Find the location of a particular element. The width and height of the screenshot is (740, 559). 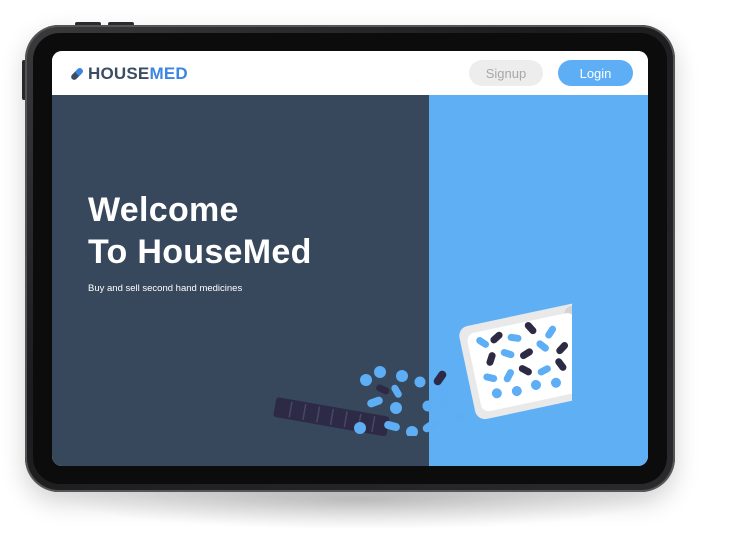

hero-subtitle: Buy and sell second hand medicines is located at coordinates (165, 288).